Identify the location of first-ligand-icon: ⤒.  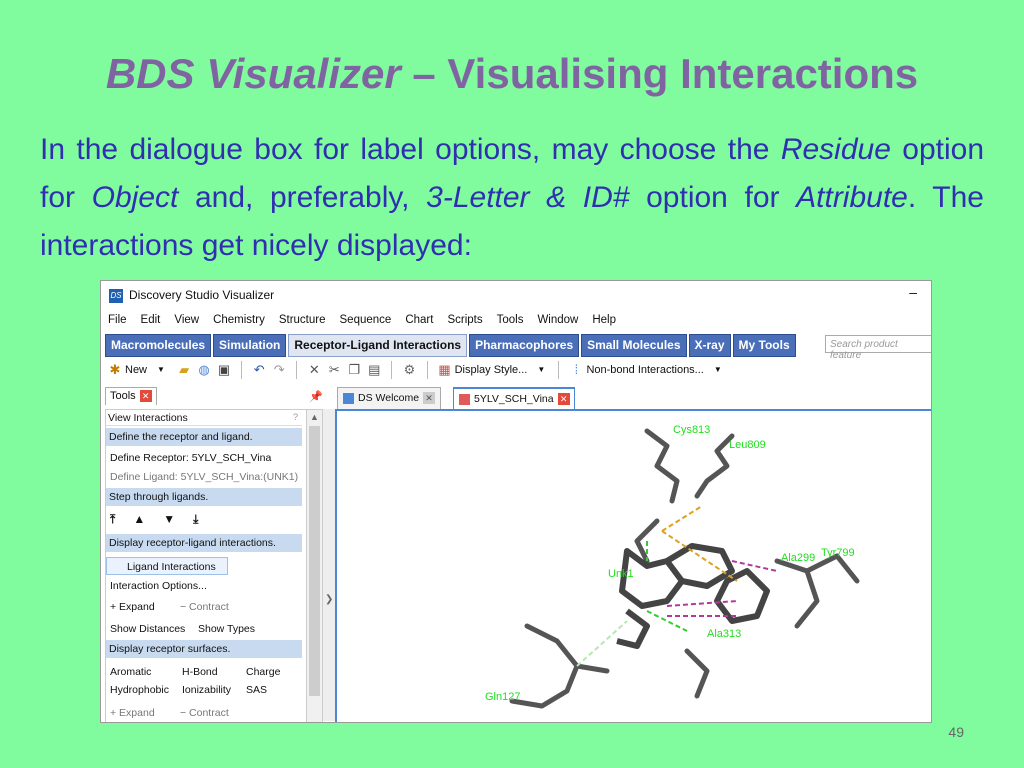
(121, 519).